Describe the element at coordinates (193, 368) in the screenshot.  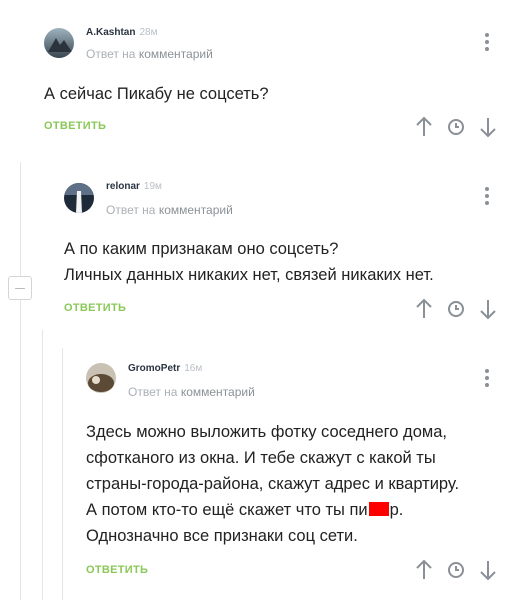
I see `comment-time: 16м` at that location.